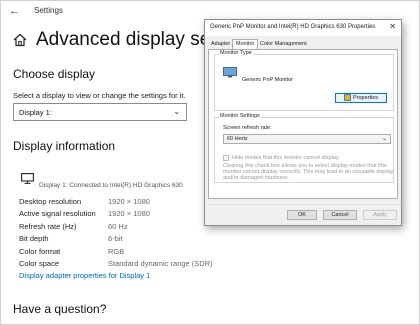 The height and width of the screenshot is (325, 420). I want to click on info-row-label: Active signal resolution, so click(57, 213).